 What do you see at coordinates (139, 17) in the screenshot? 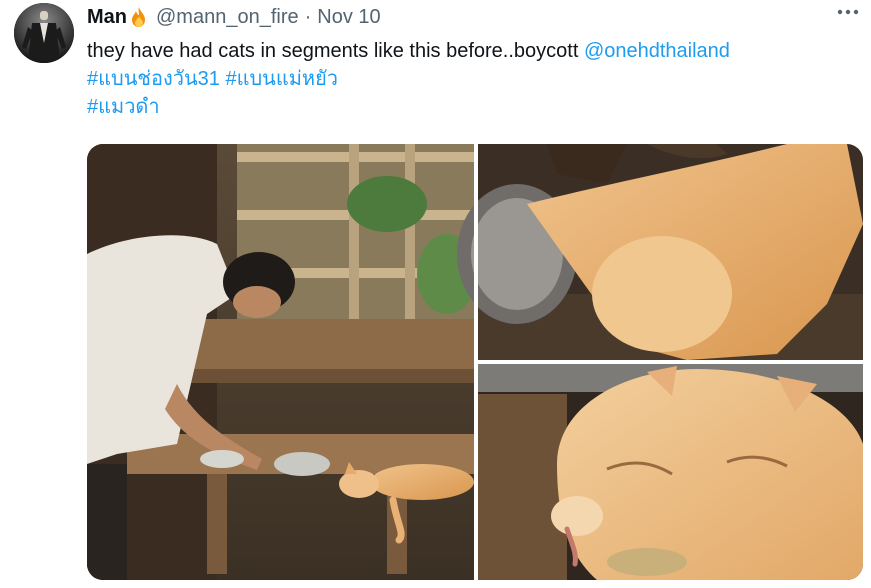
I see `fire-icon` at bounding box center [139, 17].